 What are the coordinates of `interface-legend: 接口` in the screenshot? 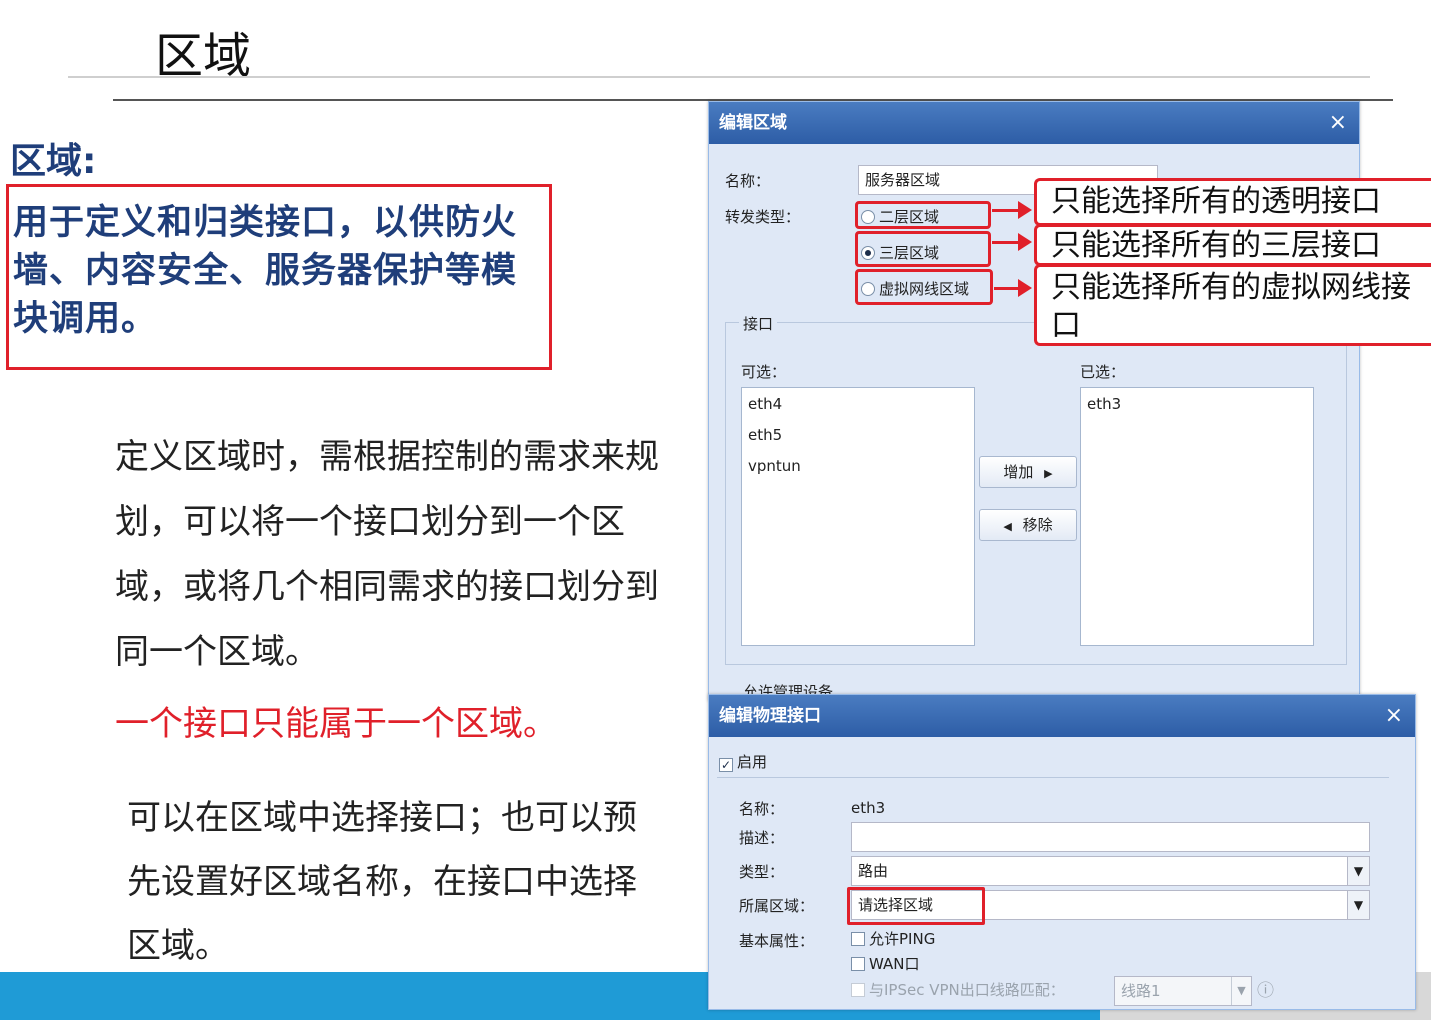 It's located at (758, 323).